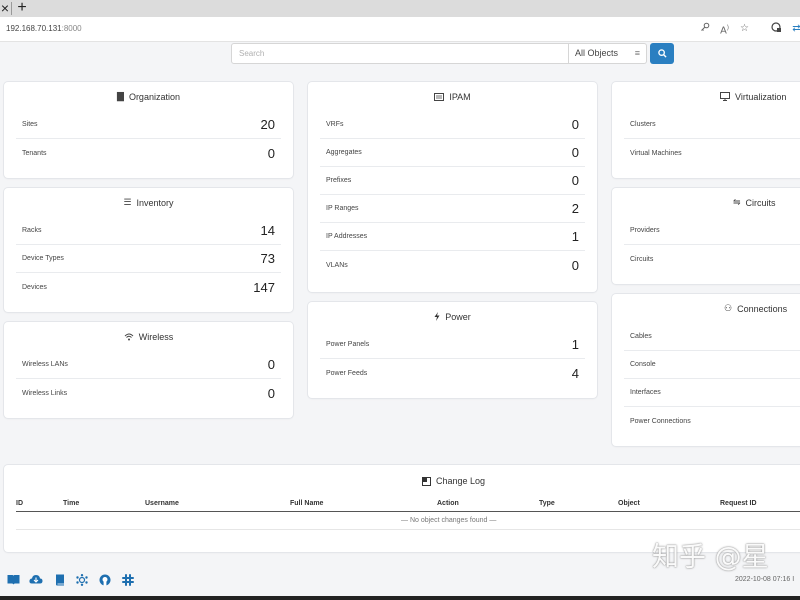 Image resolution: width=800 pixels, height=600 pixels. I want to click on read-aloud-icon: A), so click(724, 29).